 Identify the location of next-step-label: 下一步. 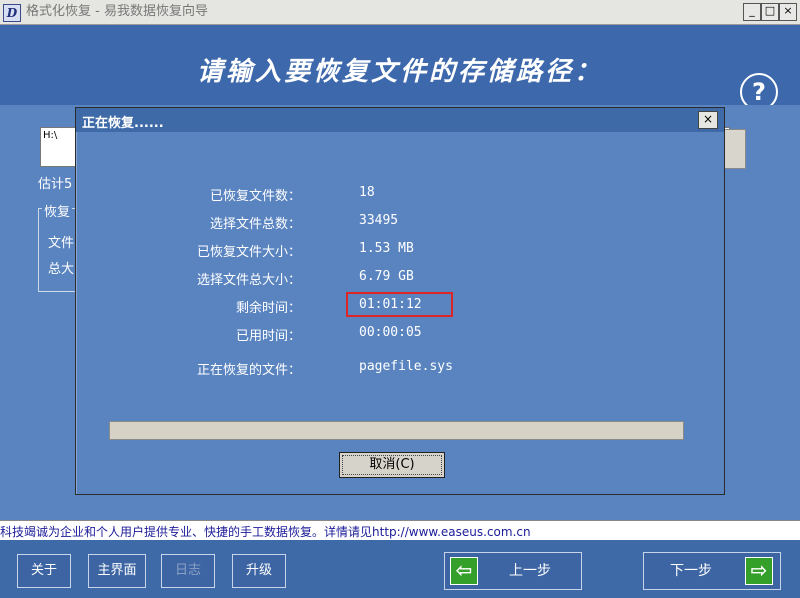
(691, 571).